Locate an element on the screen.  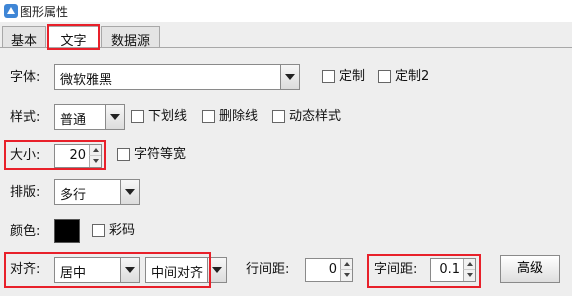
size-label: 大小: is located at coordinates (25, 155).